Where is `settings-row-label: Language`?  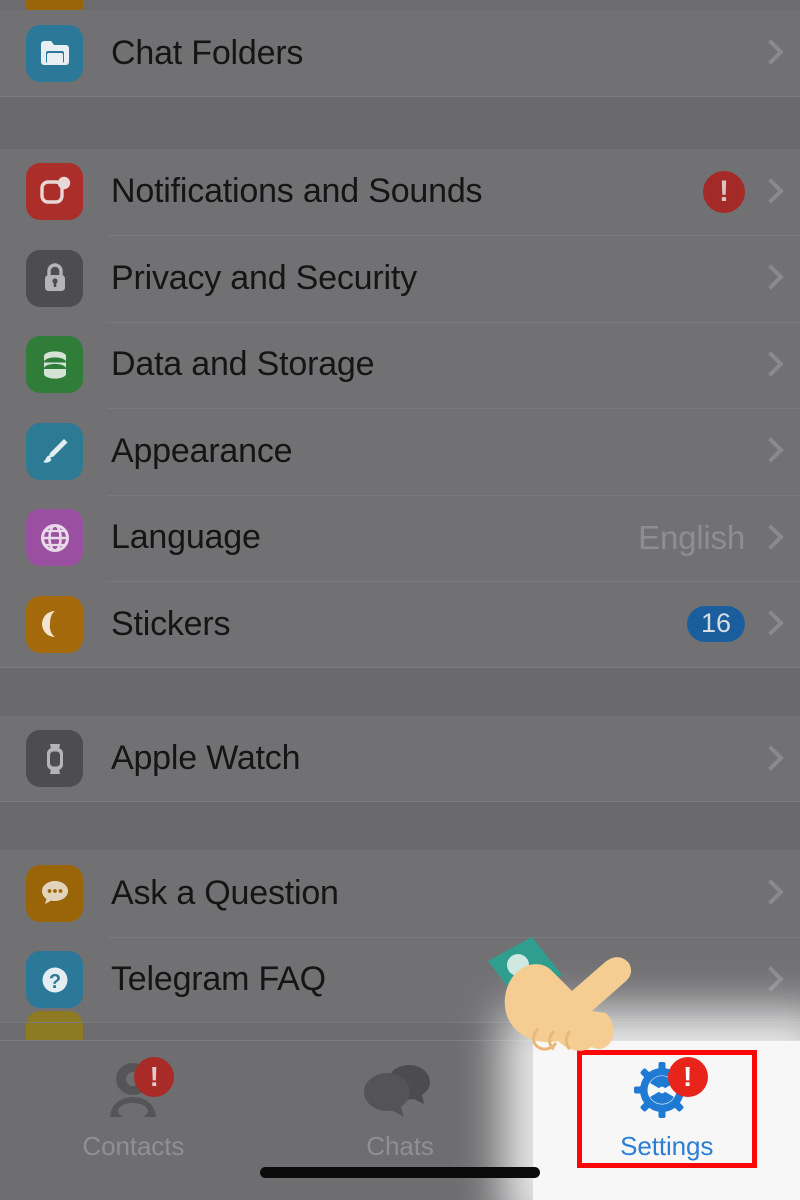 settings-row-label: Language is located at coordinates (186, 537).